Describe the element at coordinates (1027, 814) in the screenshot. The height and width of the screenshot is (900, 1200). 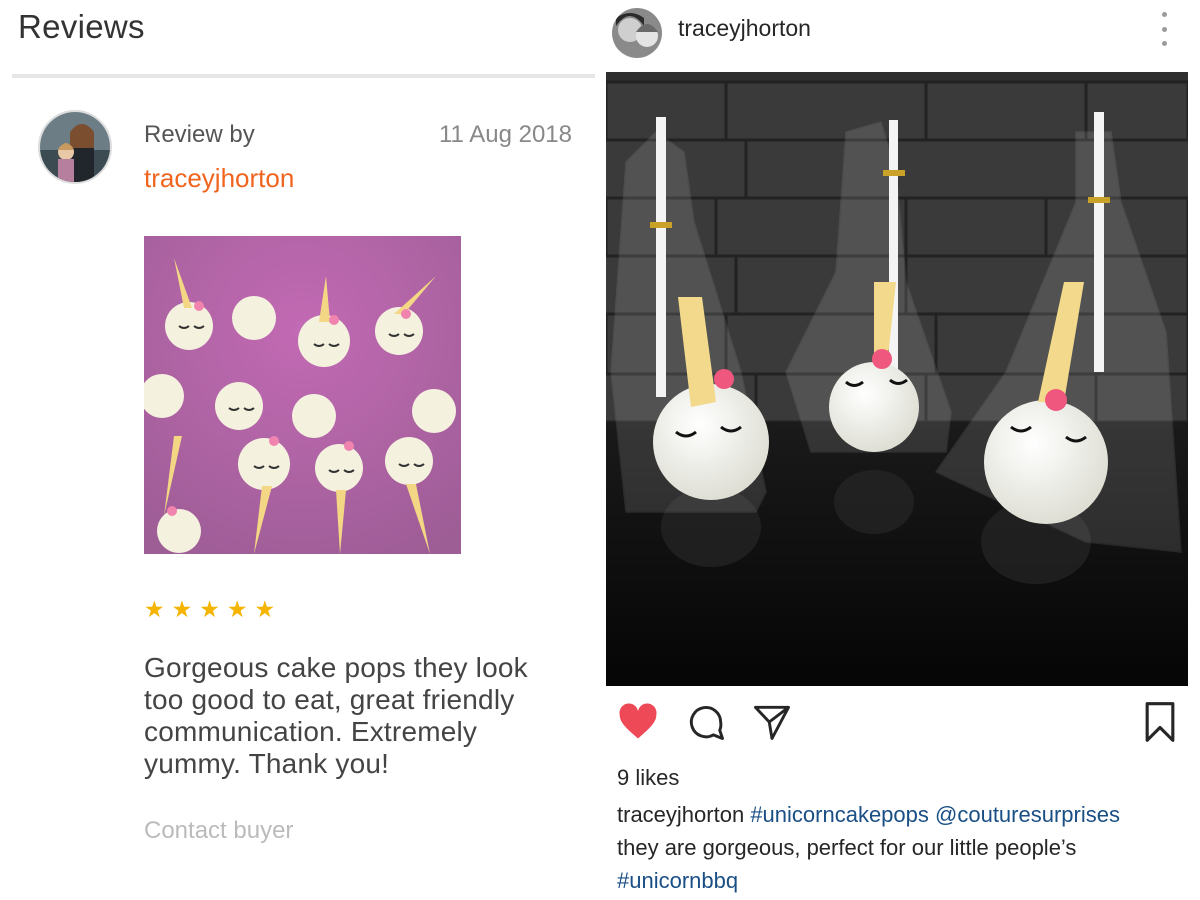
I see `mention-link: @couturesurprises` at that location.